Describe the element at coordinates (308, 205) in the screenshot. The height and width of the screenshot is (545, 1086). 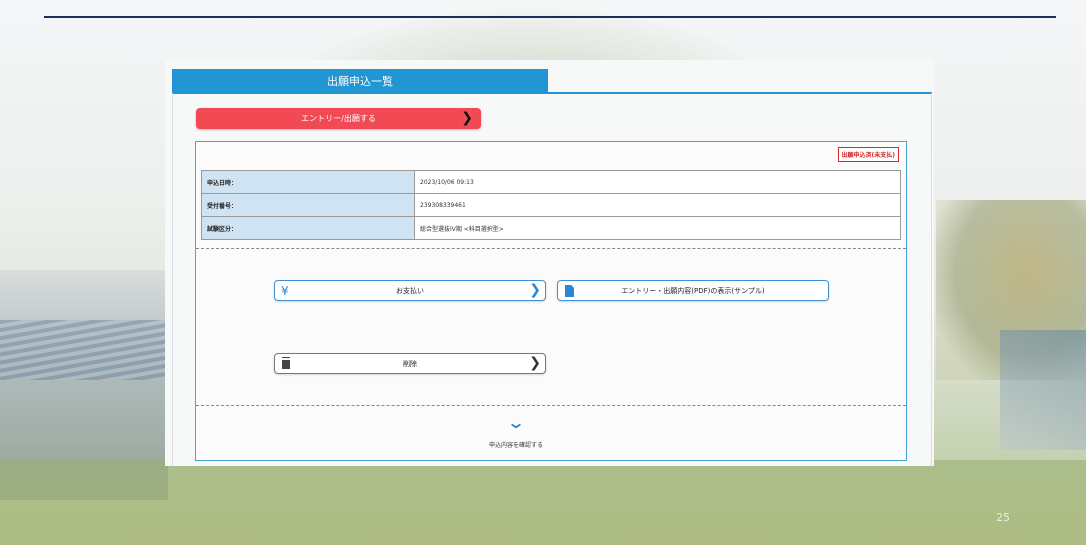
I see `row-label-receipt-number: 受付番号：` at that location.